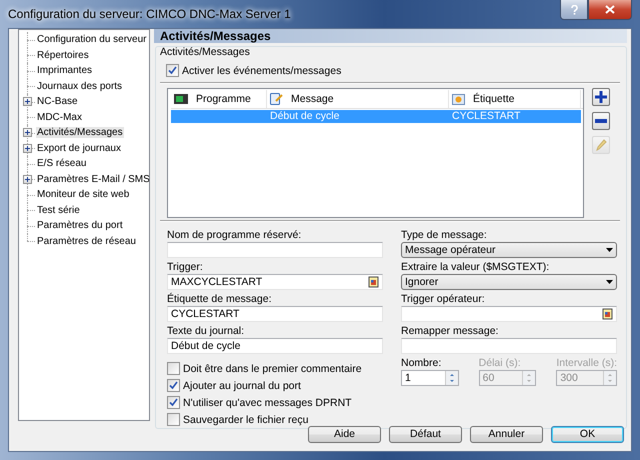  Describe the element at coordinates (92, 40) in the screenshot. I see `tree-item: Configuration du serveur` at that location.